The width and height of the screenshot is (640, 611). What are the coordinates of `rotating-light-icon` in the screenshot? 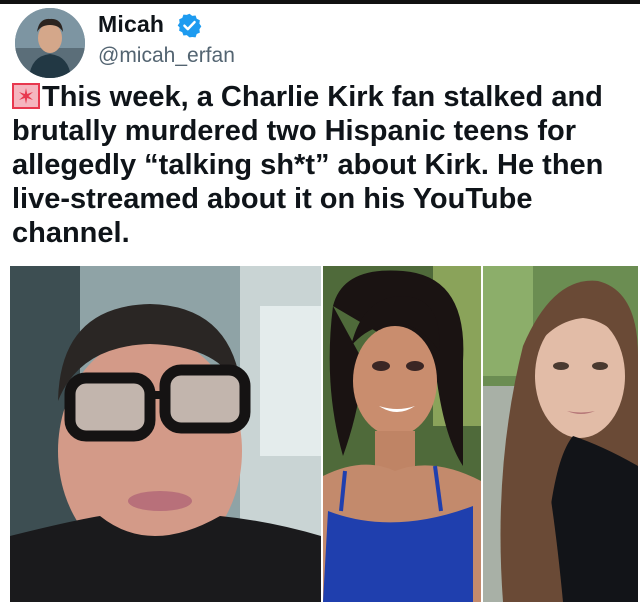 It's located at (26, 96).